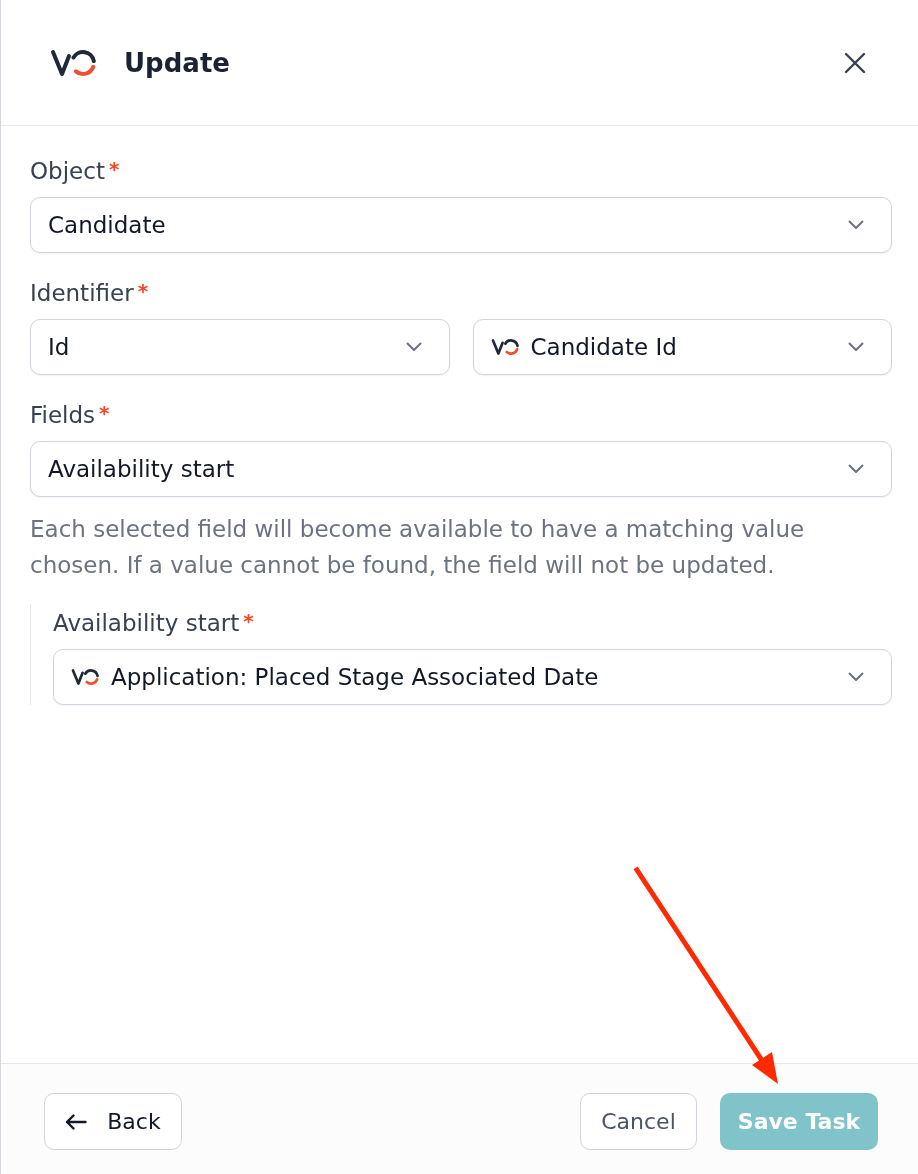 Image resolution: width=918 pixels, height=1174 pixels. Describe the element at coordinates (418, 547) in the screenshot. I see `help-text: Each selected field will become available to have a matching value chosen. If a value cannot be found, the field will not be updated.` at that location.